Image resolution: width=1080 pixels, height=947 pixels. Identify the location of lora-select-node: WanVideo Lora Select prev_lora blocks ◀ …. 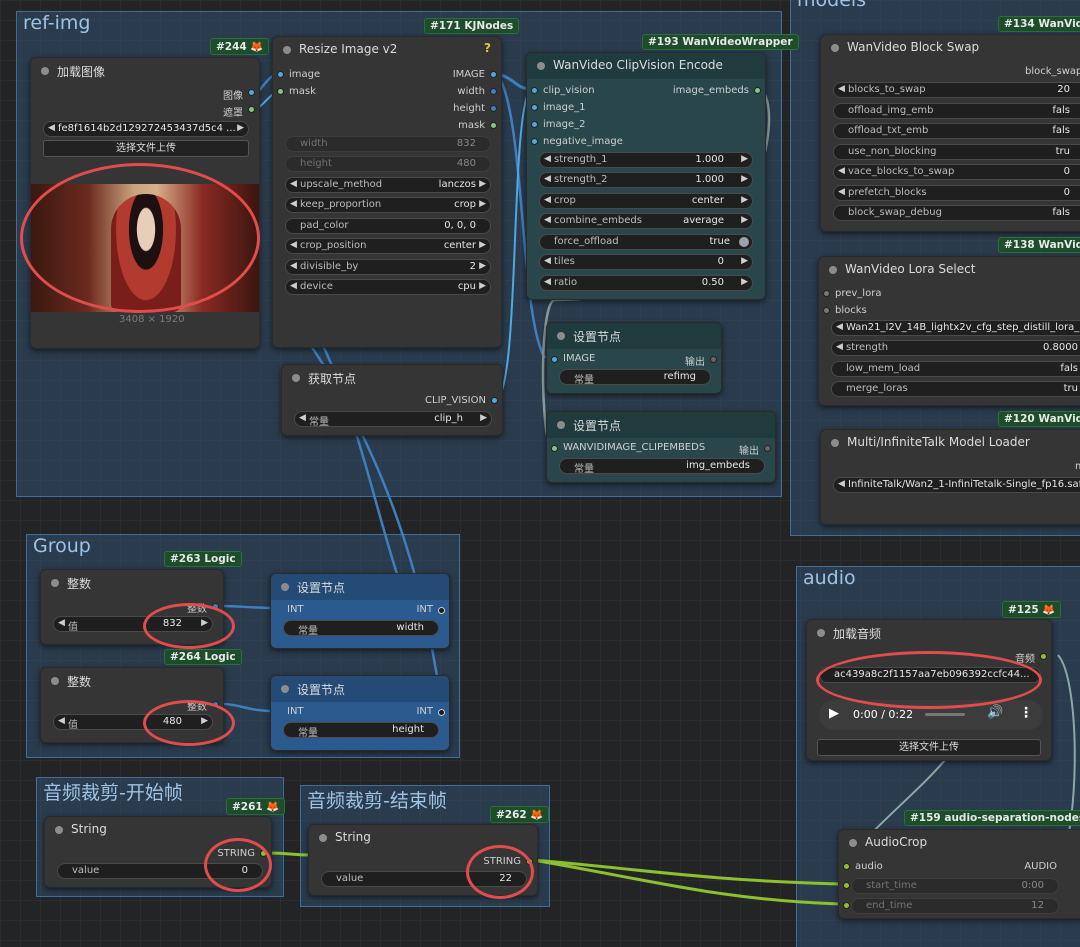
(949, 331).